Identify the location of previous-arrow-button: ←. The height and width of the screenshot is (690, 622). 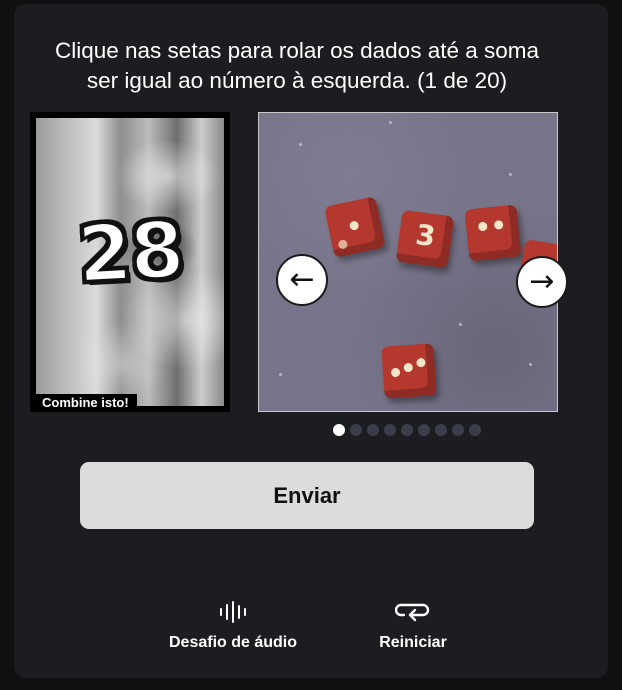
(302, 280).